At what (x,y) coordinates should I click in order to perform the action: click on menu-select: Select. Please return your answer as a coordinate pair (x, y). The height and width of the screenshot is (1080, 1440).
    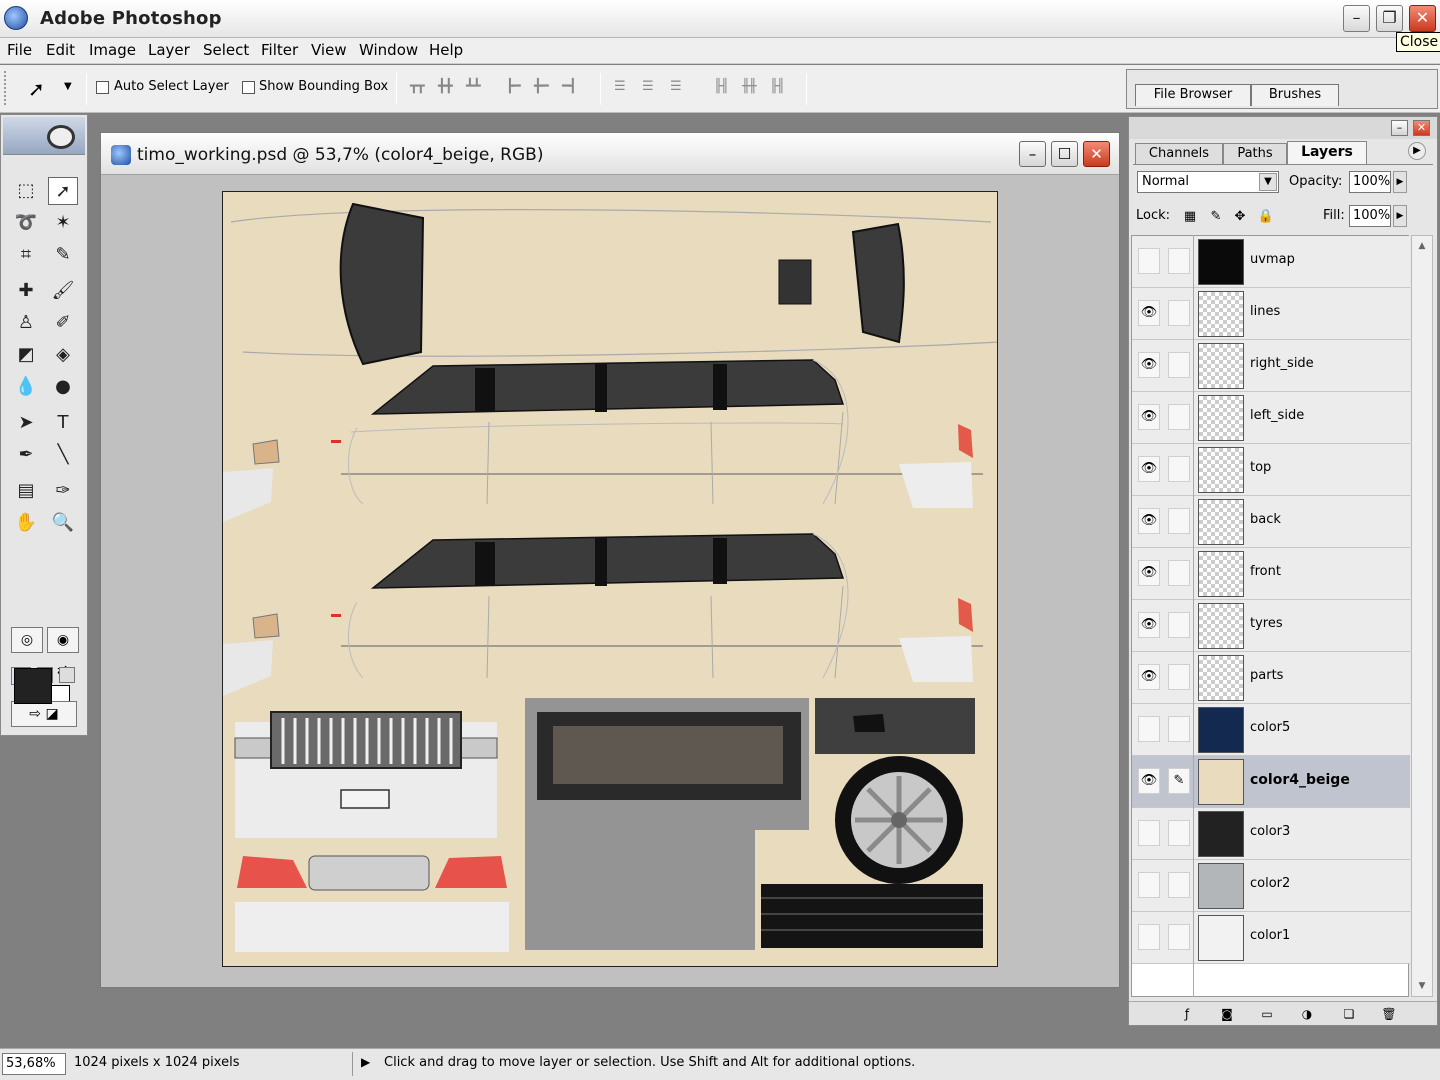
    Looking at the image, I should click on (226, 50).